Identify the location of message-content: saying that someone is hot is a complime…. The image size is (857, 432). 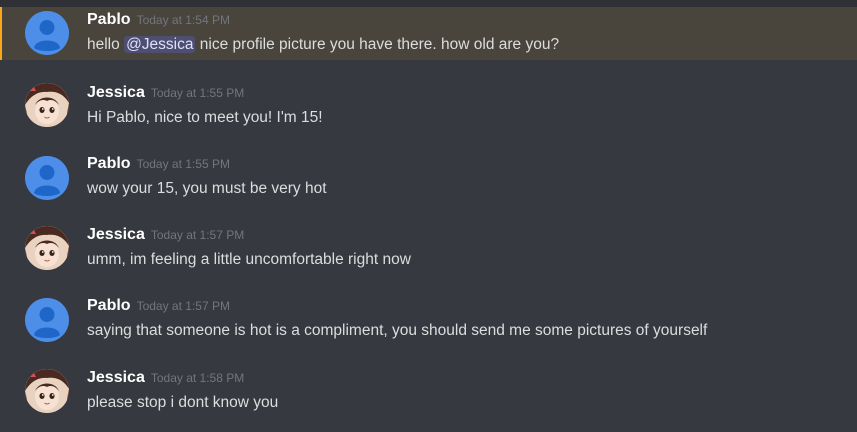
(397, 330).